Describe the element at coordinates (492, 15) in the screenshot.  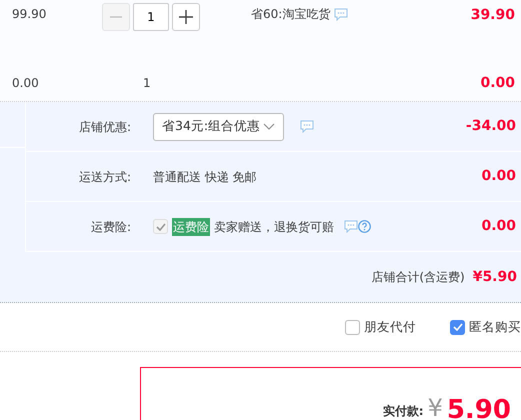
I see `subtotal: 39.90` at that location.